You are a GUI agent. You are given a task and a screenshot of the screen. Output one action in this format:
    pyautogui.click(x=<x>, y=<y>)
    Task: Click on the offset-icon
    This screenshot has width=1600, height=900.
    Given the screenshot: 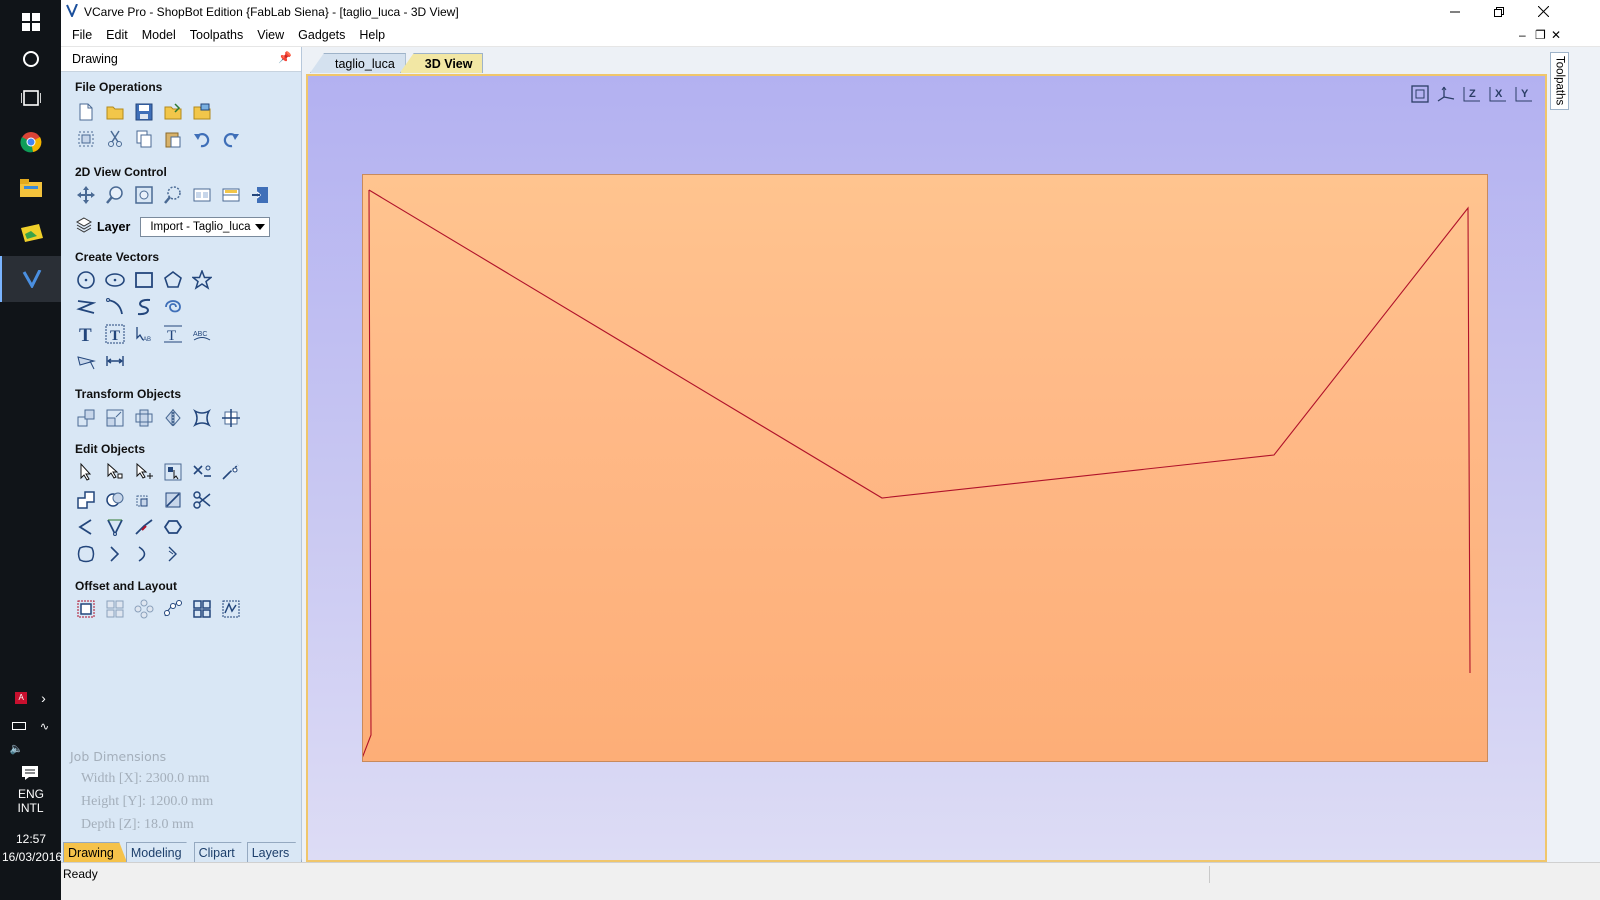 What is the action you would take?
    pyautogui.click(x=86, y=609)
    